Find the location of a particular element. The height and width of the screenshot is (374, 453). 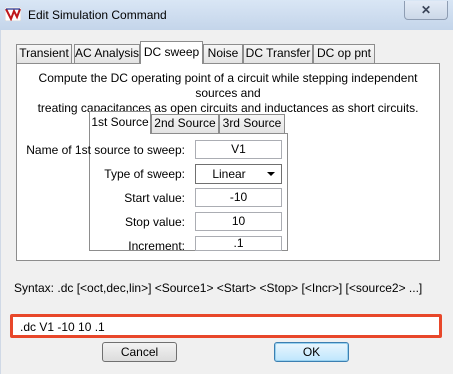

tab-dc-transfer: DC Transfer is located at coordinates (278, 53).